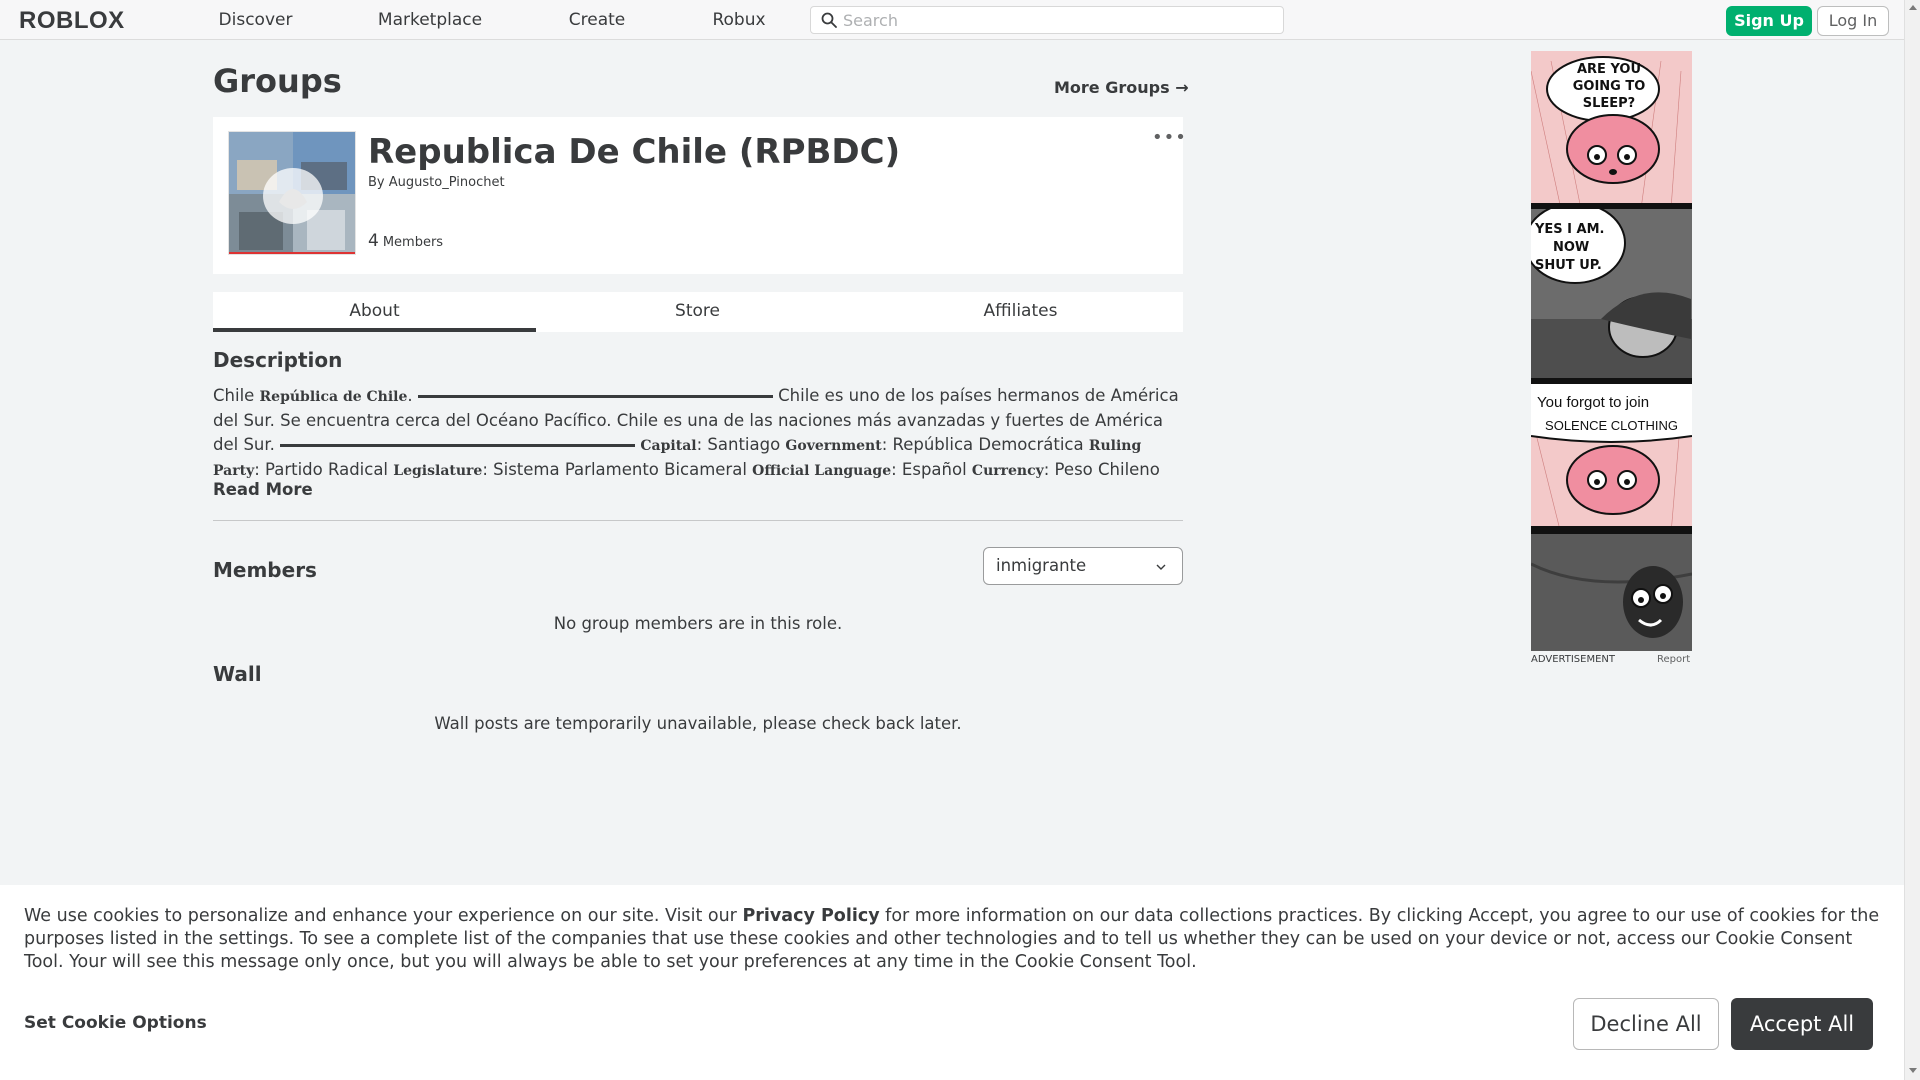 This screenshot has width=1920, height=1080. Describe the element at coordinates (430, 20) in the screenshot. I see `nav-marketplace: Marketplace` at that location.